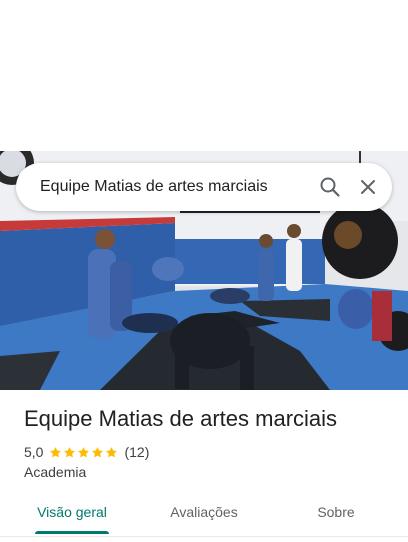 This screenshot has width=408, height=542. Describe the element at coordinates (336, 516) in the screenshot. I see `tab-about: Sobre` at that location.